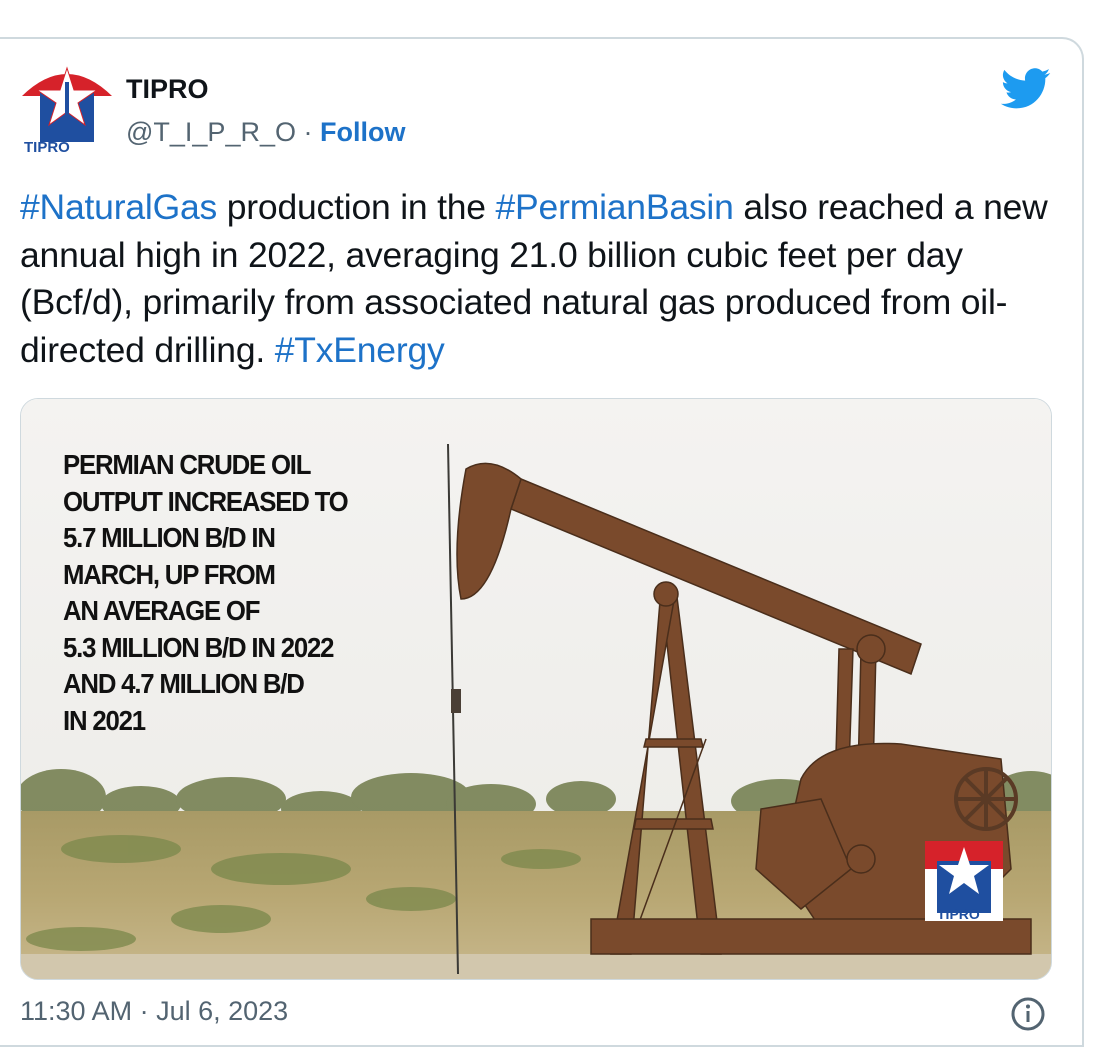 The height and width of the screenshot is (1047, 1118). I want to click on hashtag-permianbasin: #PermianBasin, so click(615, 207).